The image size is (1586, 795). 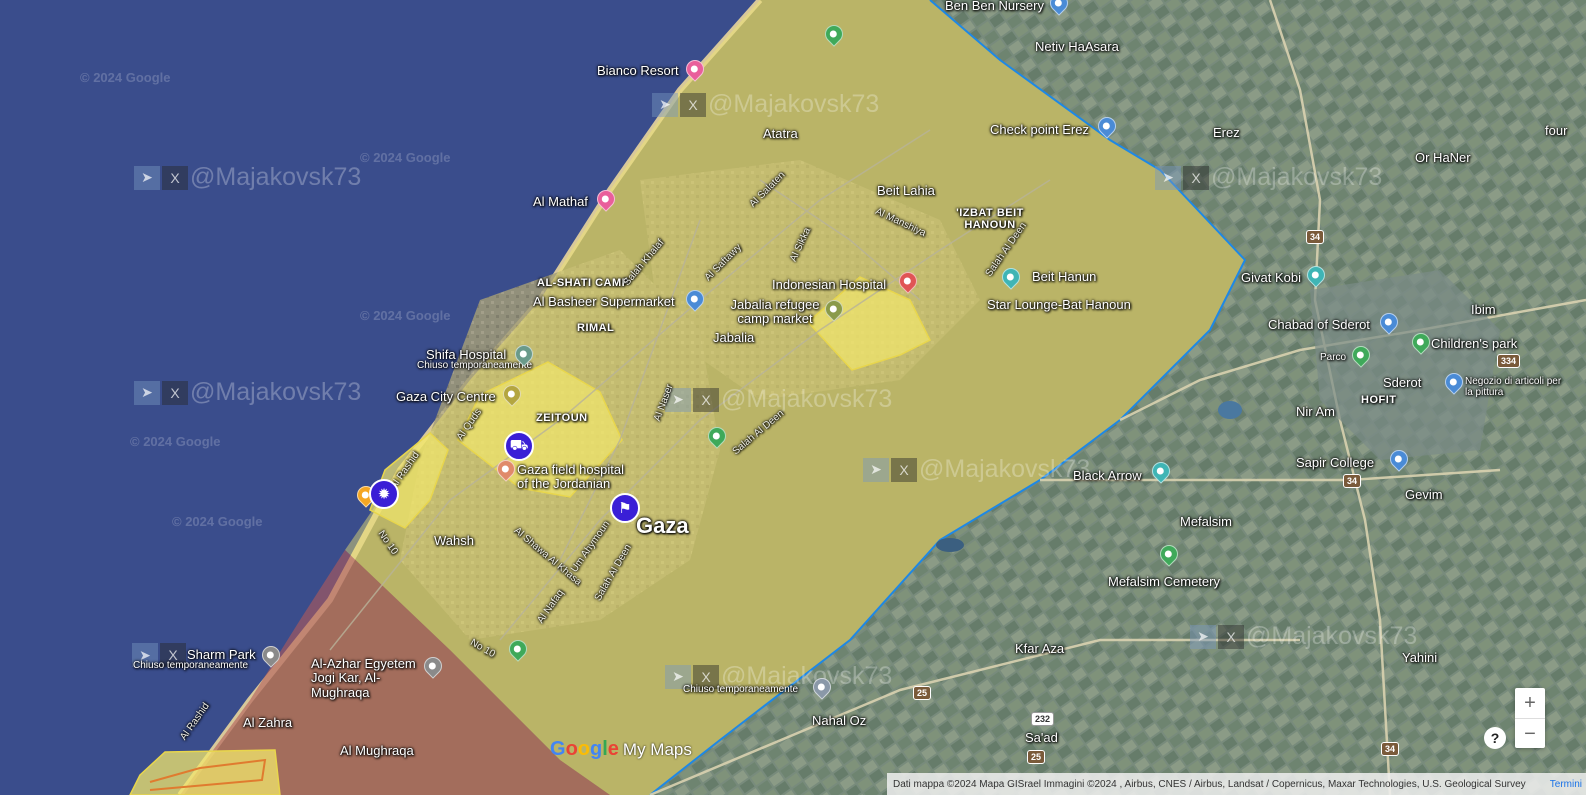 What do you see at coordinates (1107, 475) in the screenshot?
I see `place-label: Black Arrow` at bounding box center [1107, 475].